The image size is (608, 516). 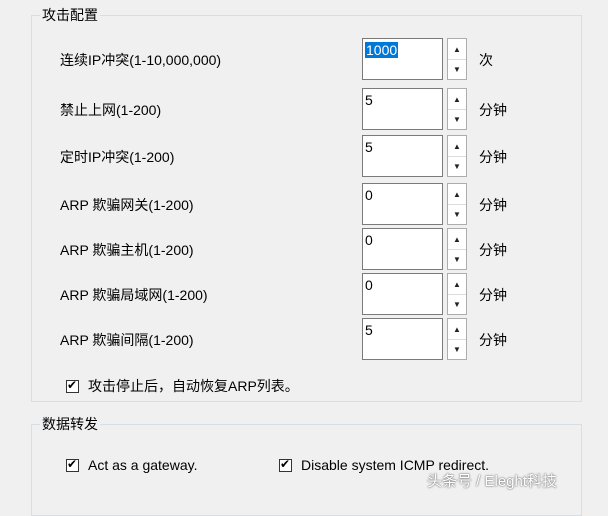 What do you see at coordinates (382, 50) in the screenshot?
I see `ip-conflict-value: 1000` at bounding box center [382, 50].